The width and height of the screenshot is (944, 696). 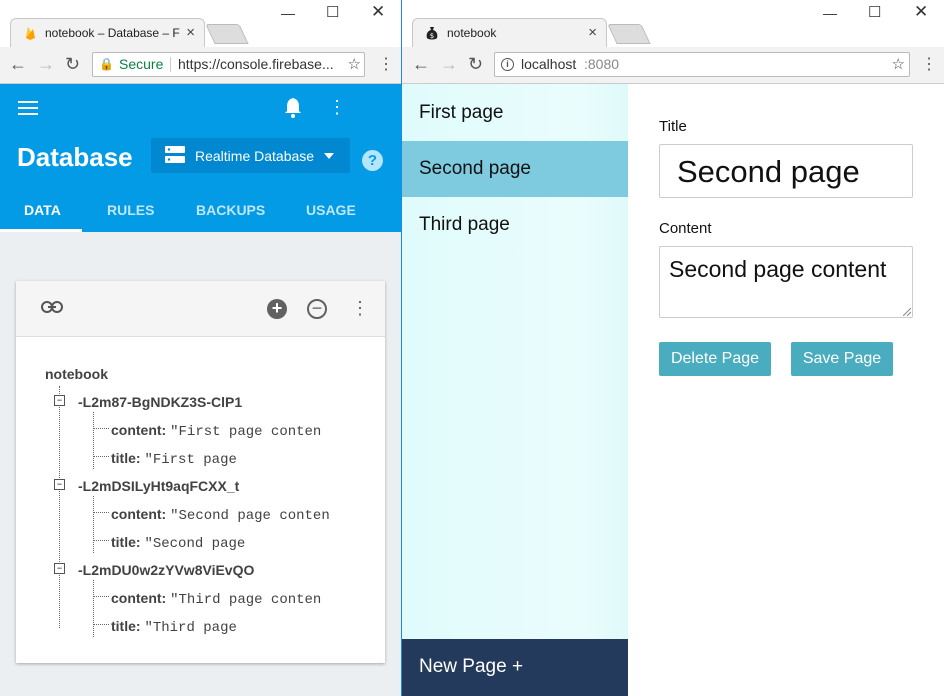 What do you see at coordinates (907, 312) in the screenshot?
I see `resize-handle-icon` at bounding box center [907, 312].